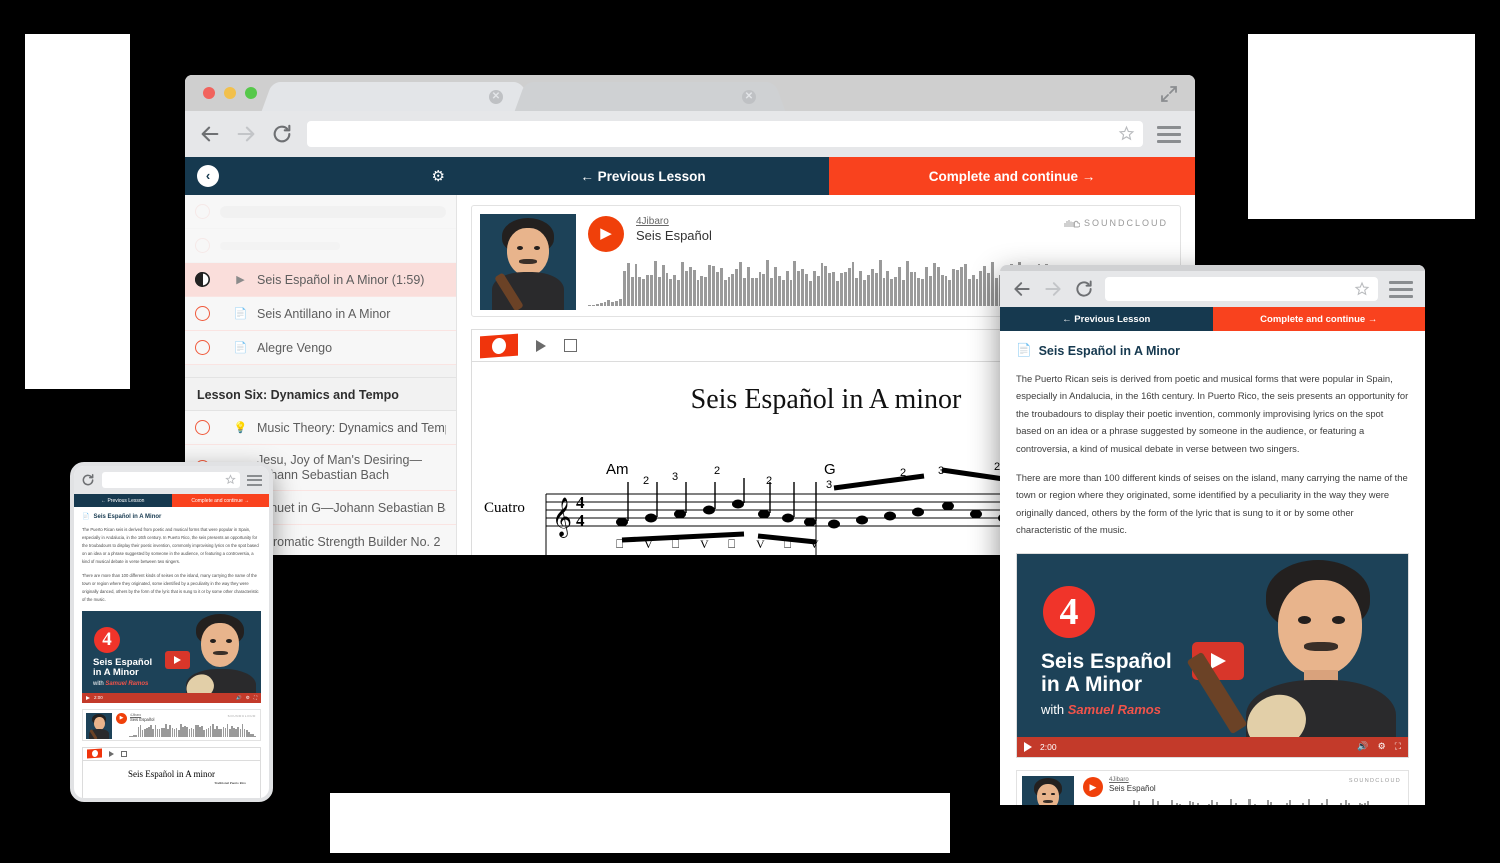 Image resolution: width=1500 pixels, height=863 pixels. I want to click on maximize-window-button, so click(251, 93).